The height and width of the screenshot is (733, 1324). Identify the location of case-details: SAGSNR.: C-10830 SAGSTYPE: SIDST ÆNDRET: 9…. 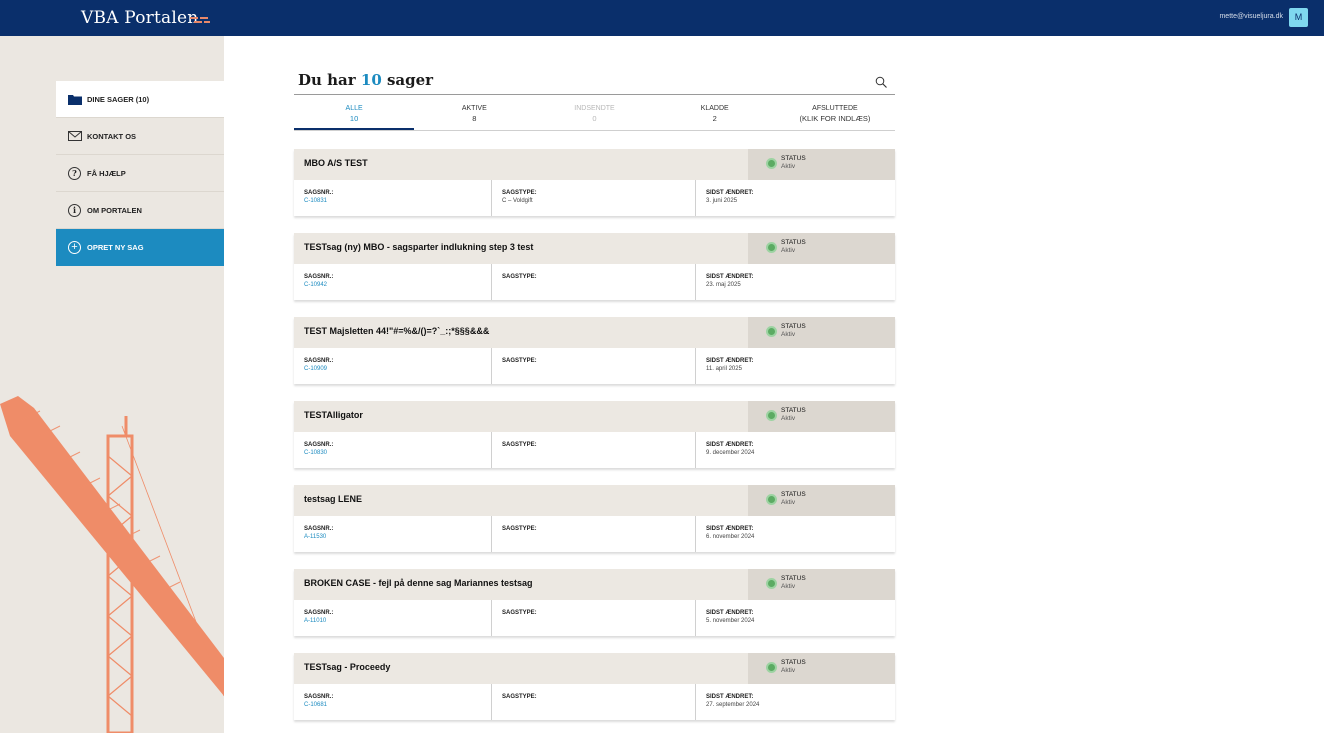
(594, 450).